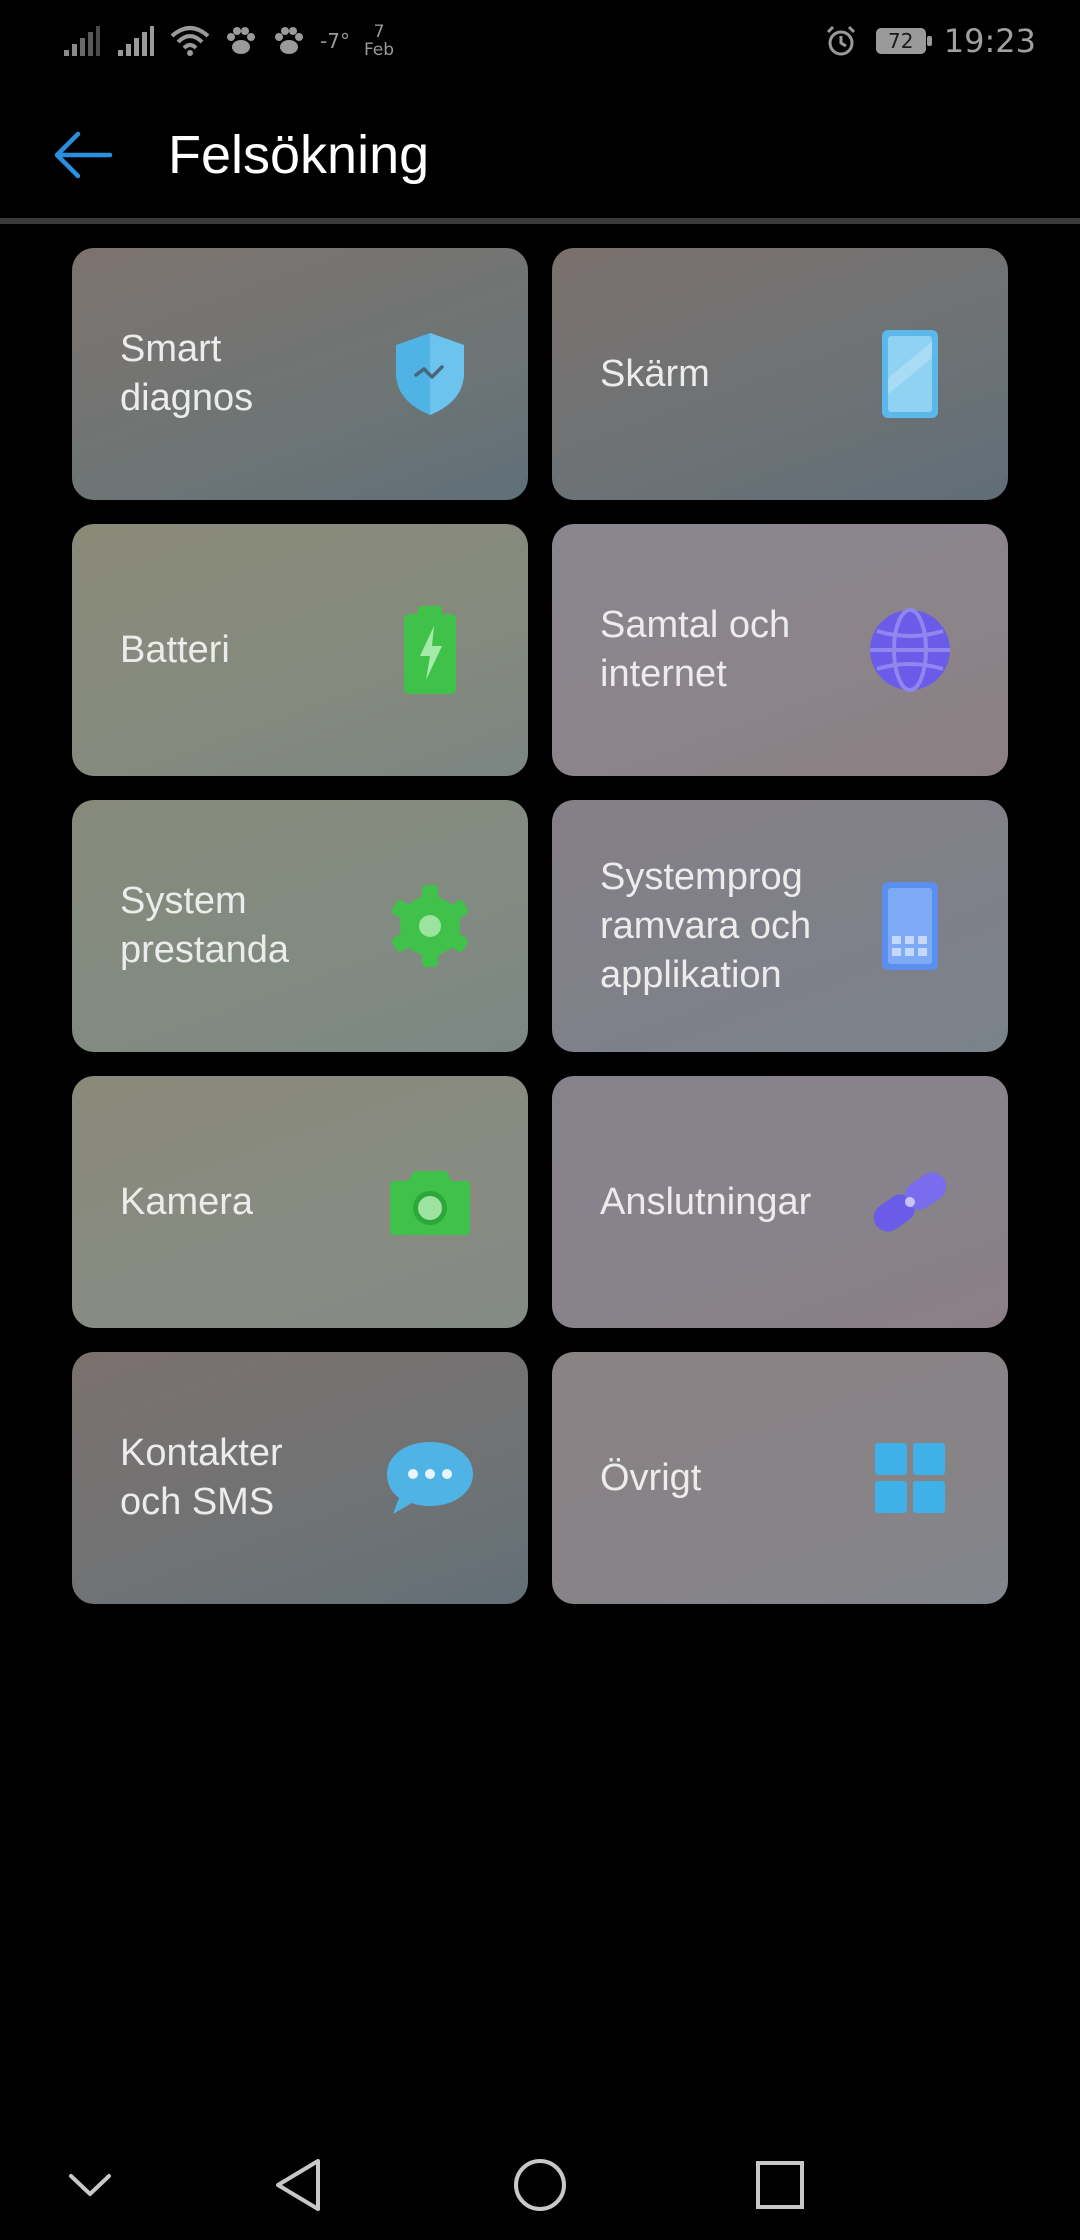  Describe the element at coordinates (540, 160) in the screenshot. I see `app-bar: Felsökning` at that location.